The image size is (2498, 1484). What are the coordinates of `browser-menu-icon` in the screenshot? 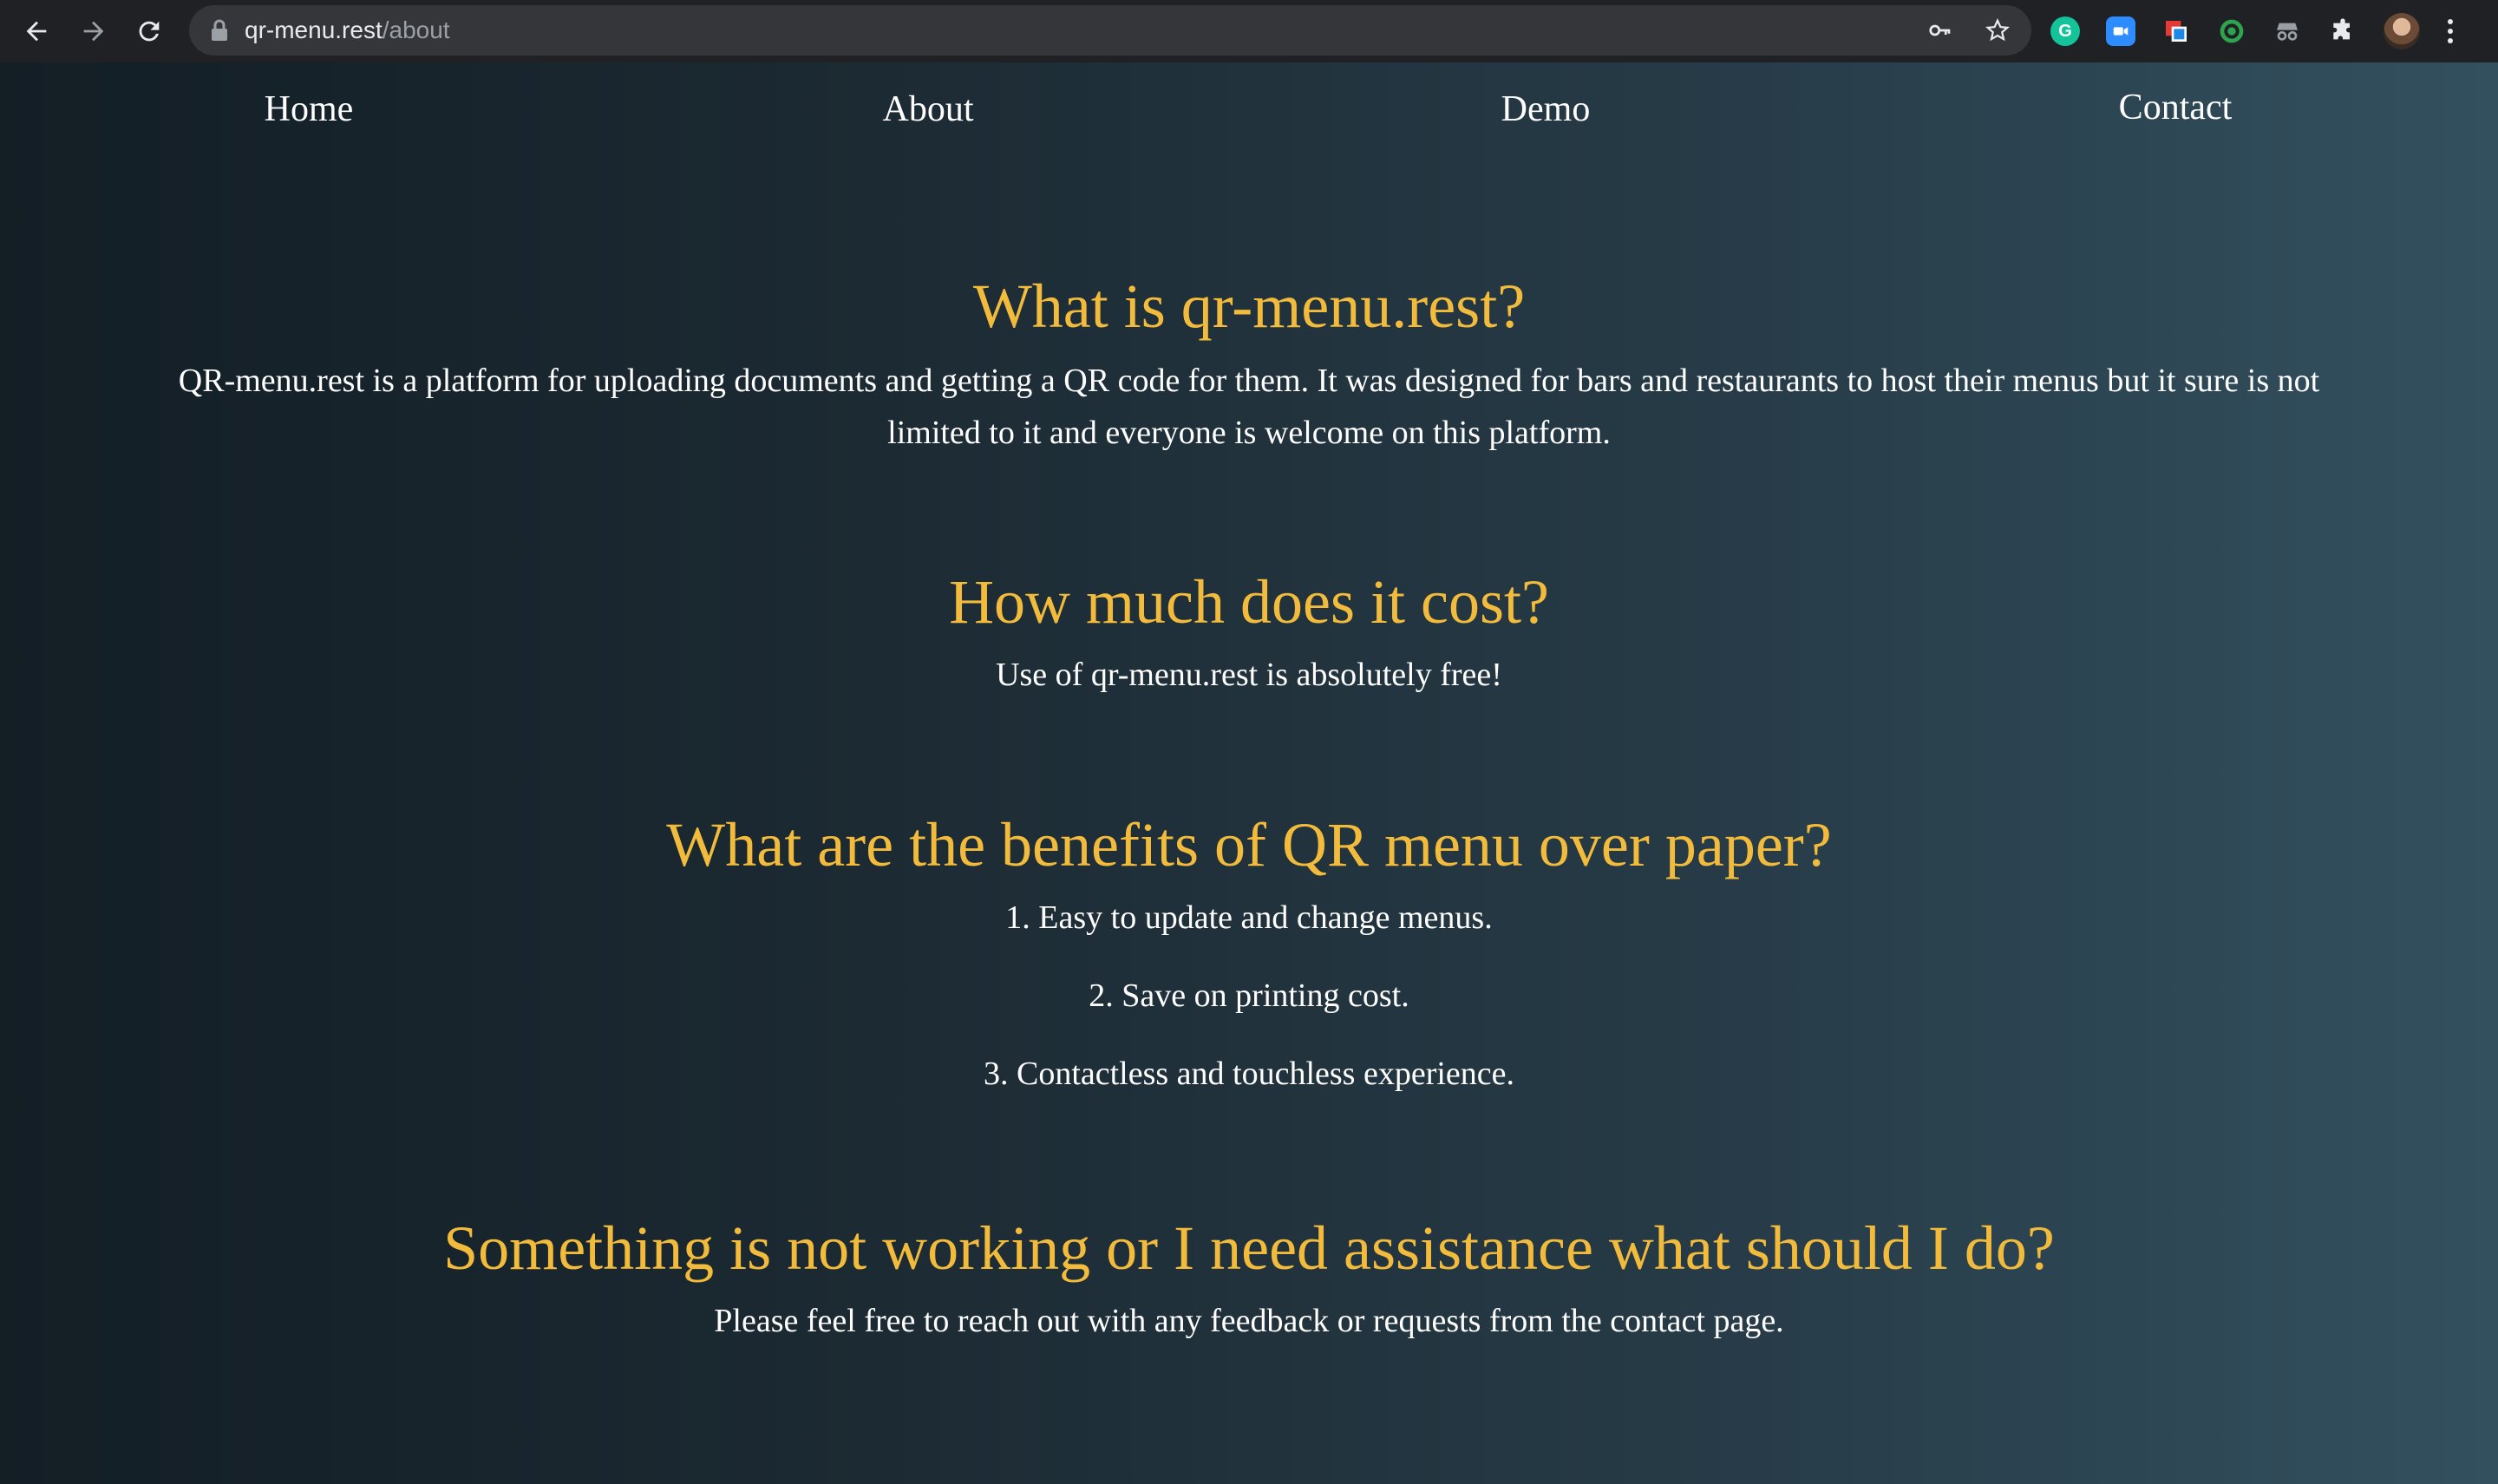 It's located at (2450, 31).